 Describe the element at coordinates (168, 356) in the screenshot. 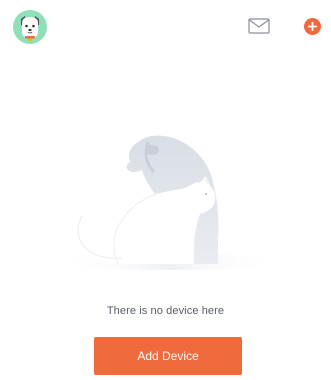

I see `add-device-button: Add Device` at that location.